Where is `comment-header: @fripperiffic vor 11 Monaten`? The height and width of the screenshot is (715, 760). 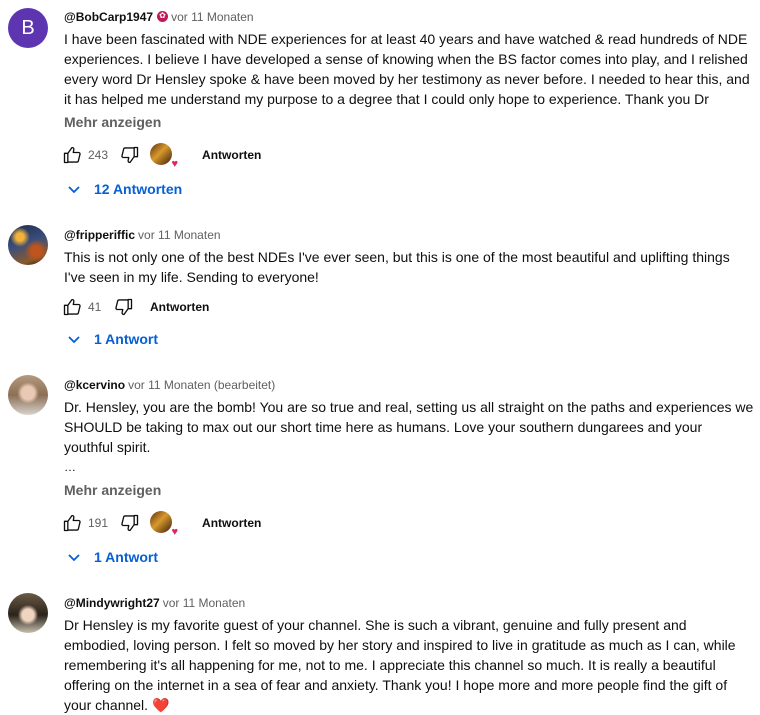 comment-header: @fripperiffic vor 11 Monaten is located at coordinates (142, 235).